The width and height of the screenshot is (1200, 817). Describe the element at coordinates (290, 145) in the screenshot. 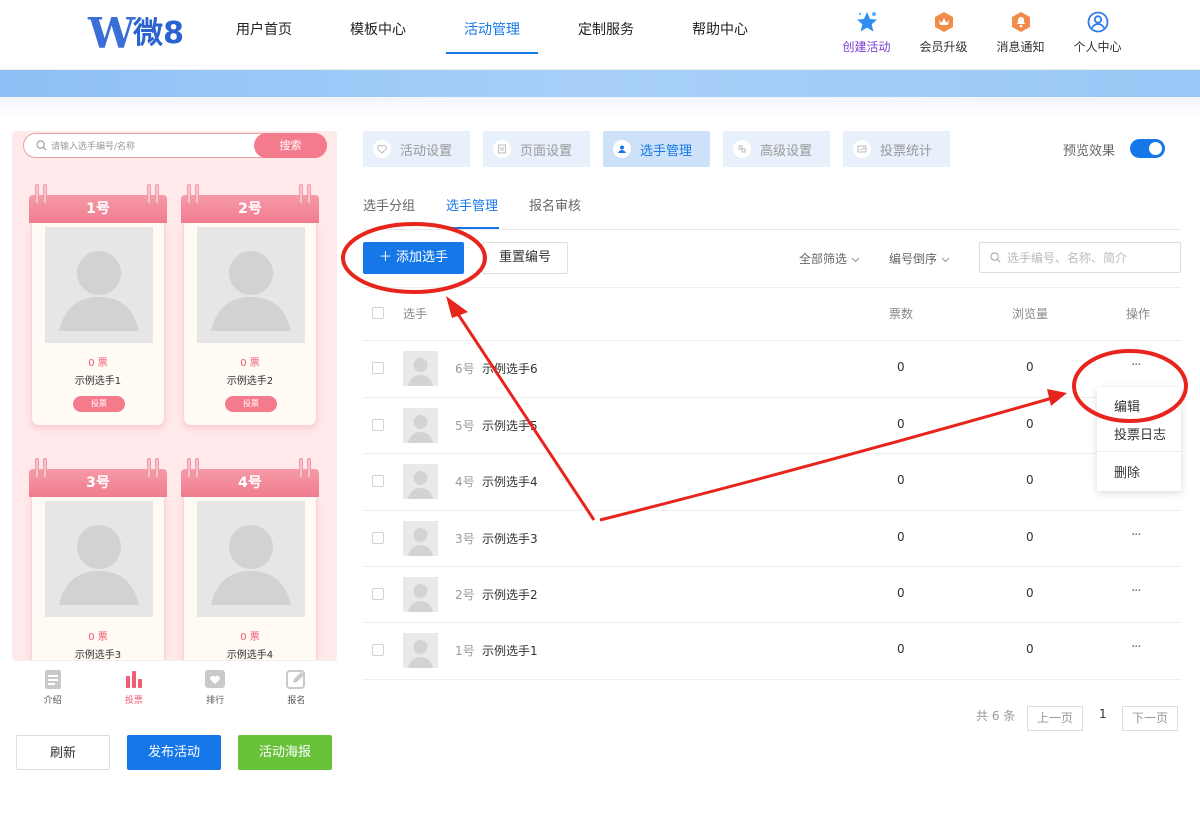

I see `preview-search-button: 搜索` at that location.